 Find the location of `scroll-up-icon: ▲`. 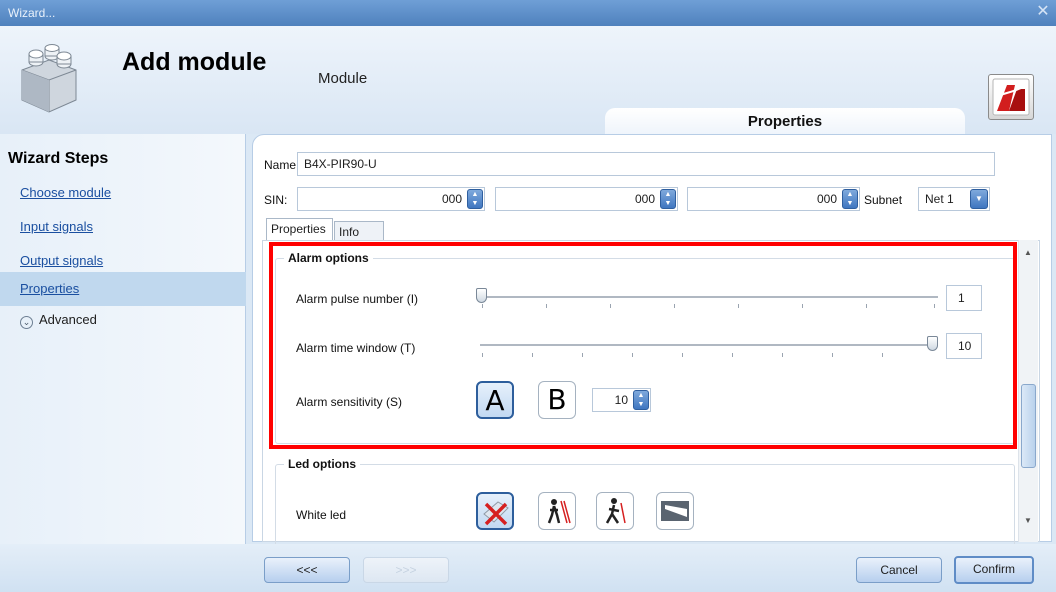

scroll-up-icon: ▲ is located at coordinates (1028, 252).